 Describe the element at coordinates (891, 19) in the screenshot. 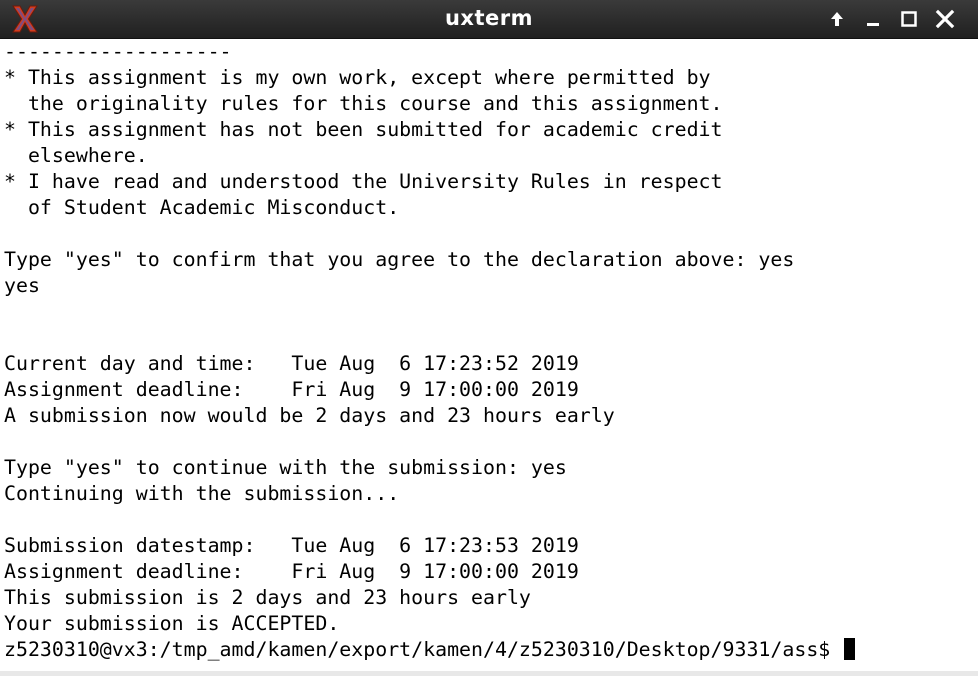

I see `window-controls` at that location.